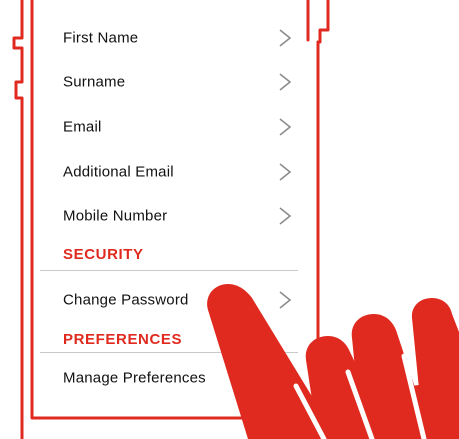 This screenshot has height=439, width=459. I want to click on section-header-security: SECURITY, so click(103, 254).